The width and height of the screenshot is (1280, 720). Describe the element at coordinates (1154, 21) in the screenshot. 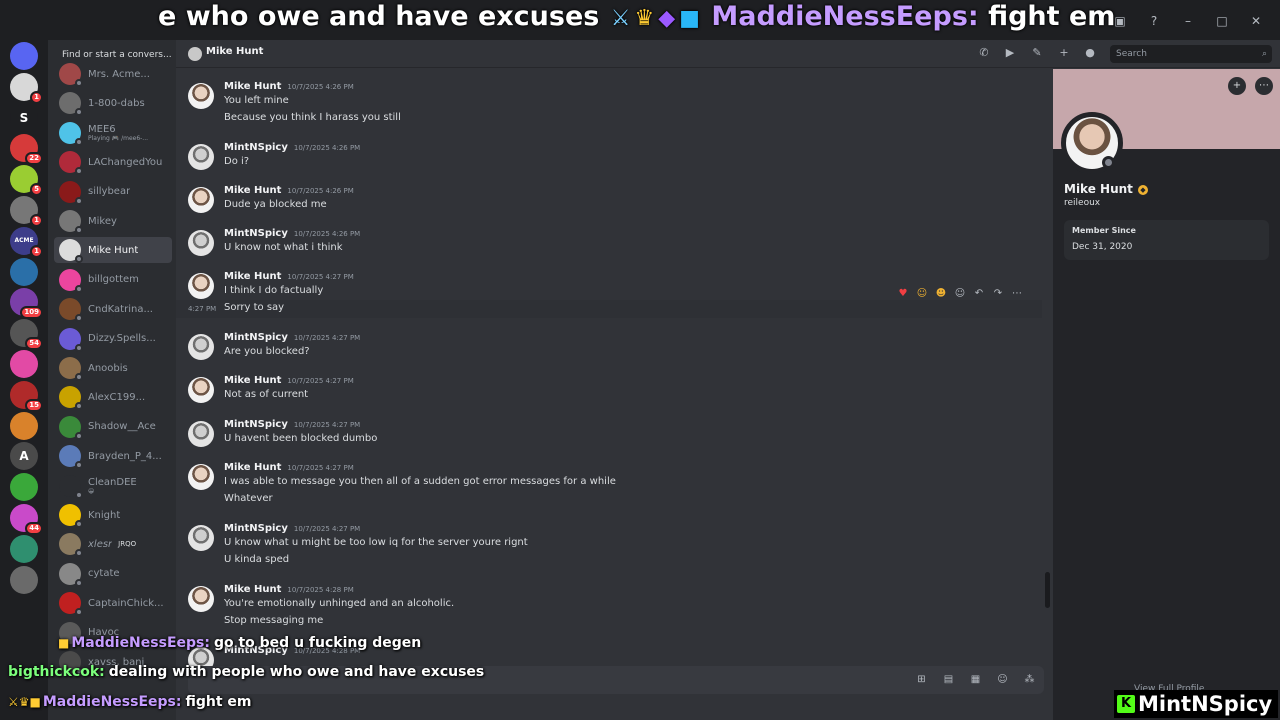

I see `help-icon: ?` at that location.